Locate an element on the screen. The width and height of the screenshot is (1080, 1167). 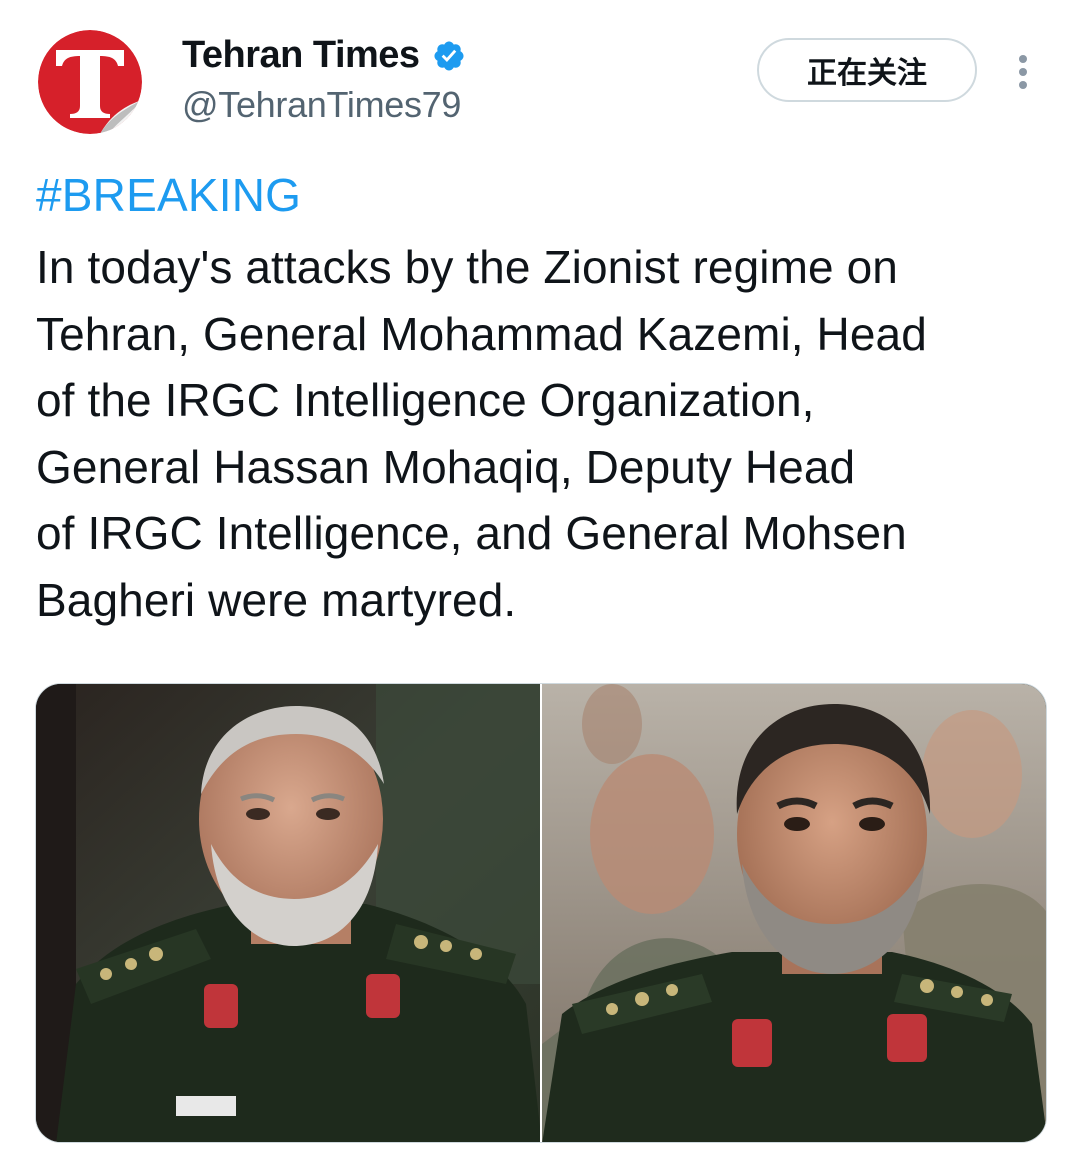
avatar is located at coordinates (90, 82).